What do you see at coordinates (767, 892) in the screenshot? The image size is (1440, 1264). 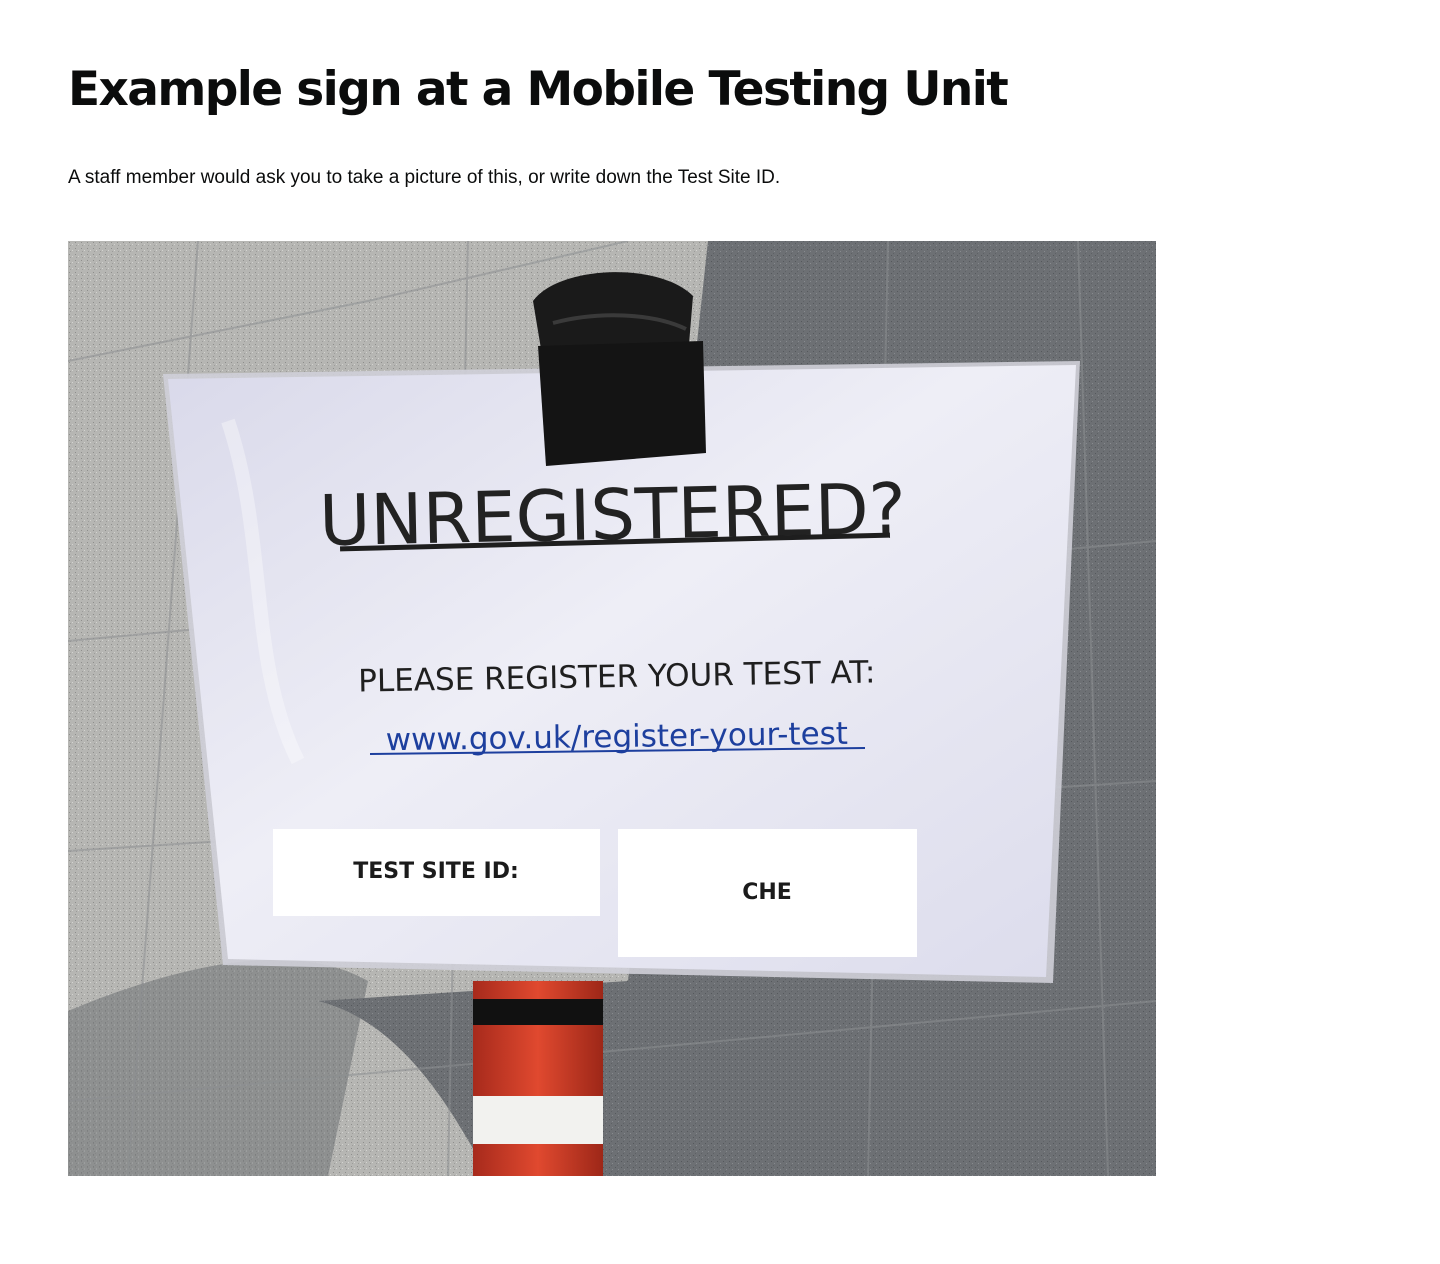 I see `sign-site-id-value: CHE` at bounding box center [767, 892].